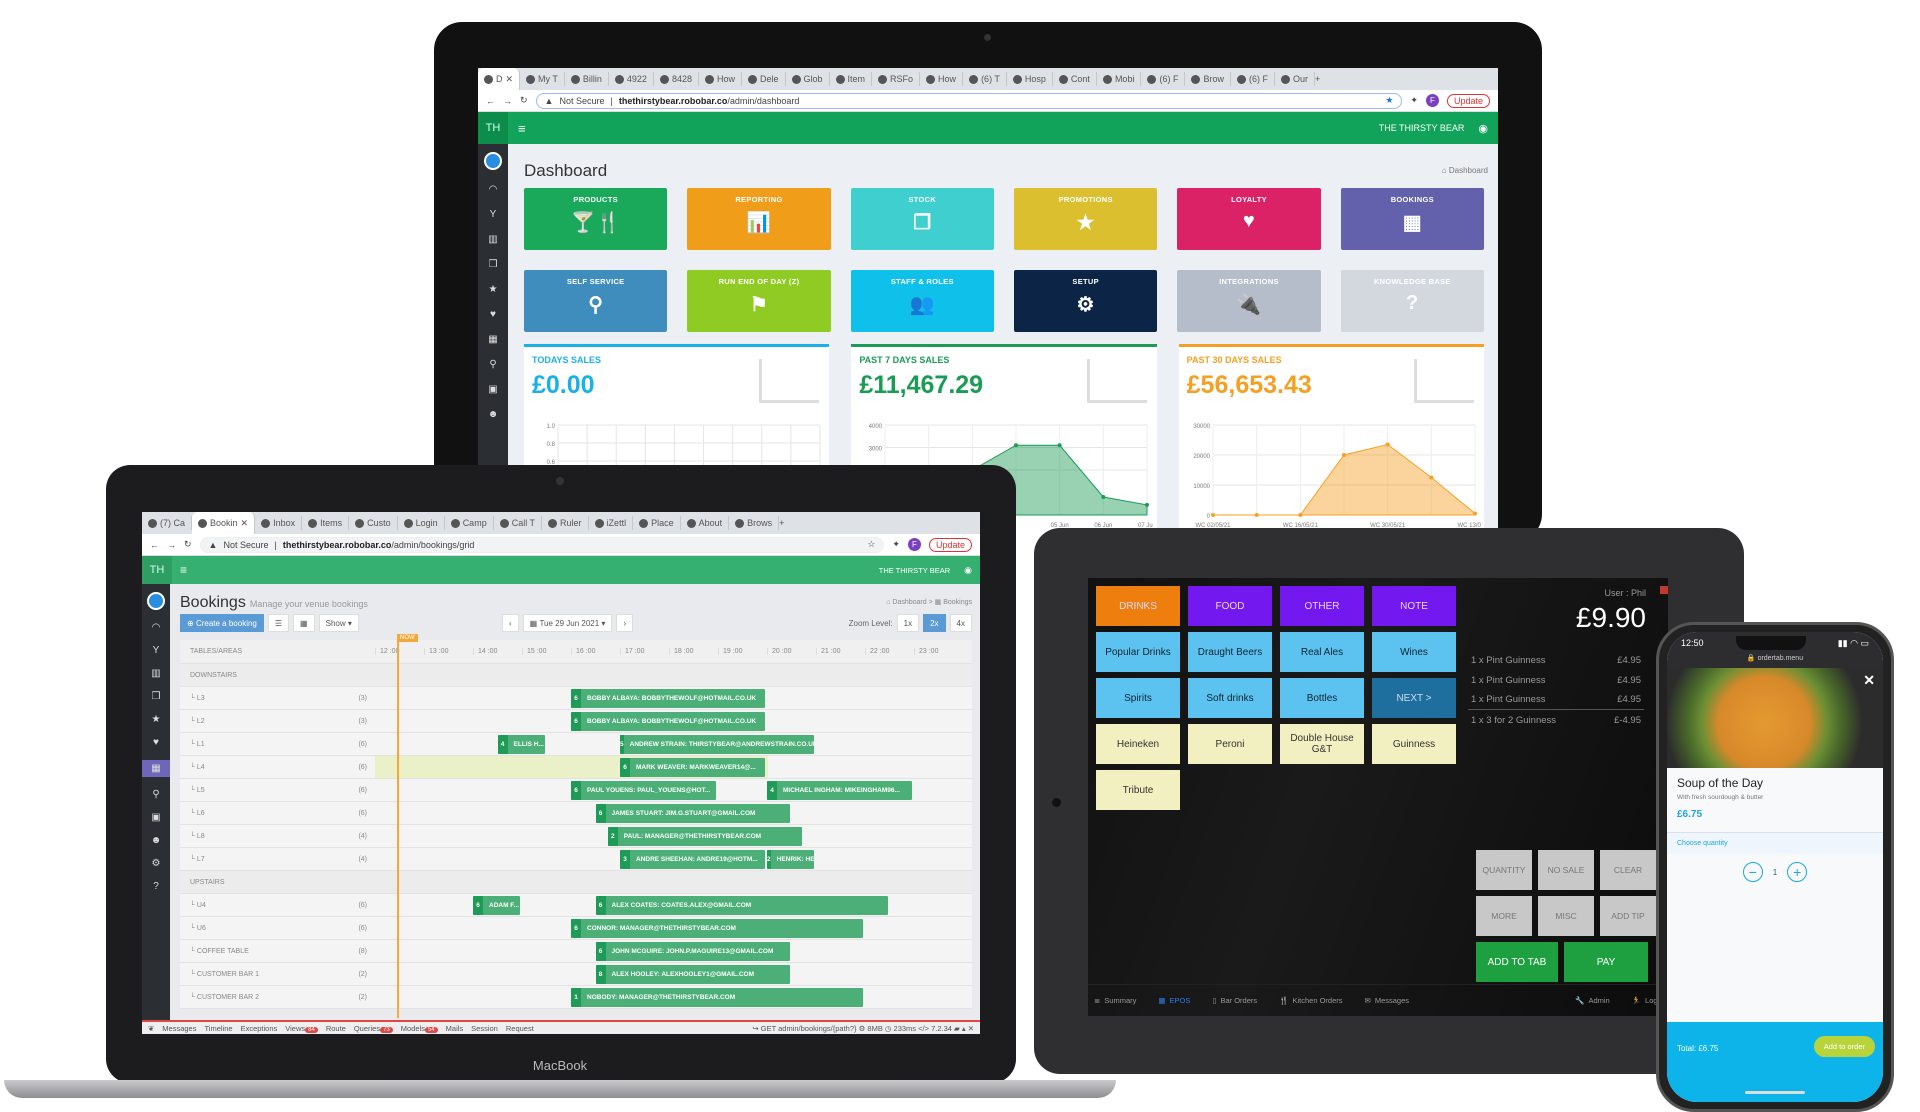 This screenshot has width=1920, height=1112. Describe the element at coordinates (469, 523) in the screenshot. I see `browser-tab: Camp` at that location.